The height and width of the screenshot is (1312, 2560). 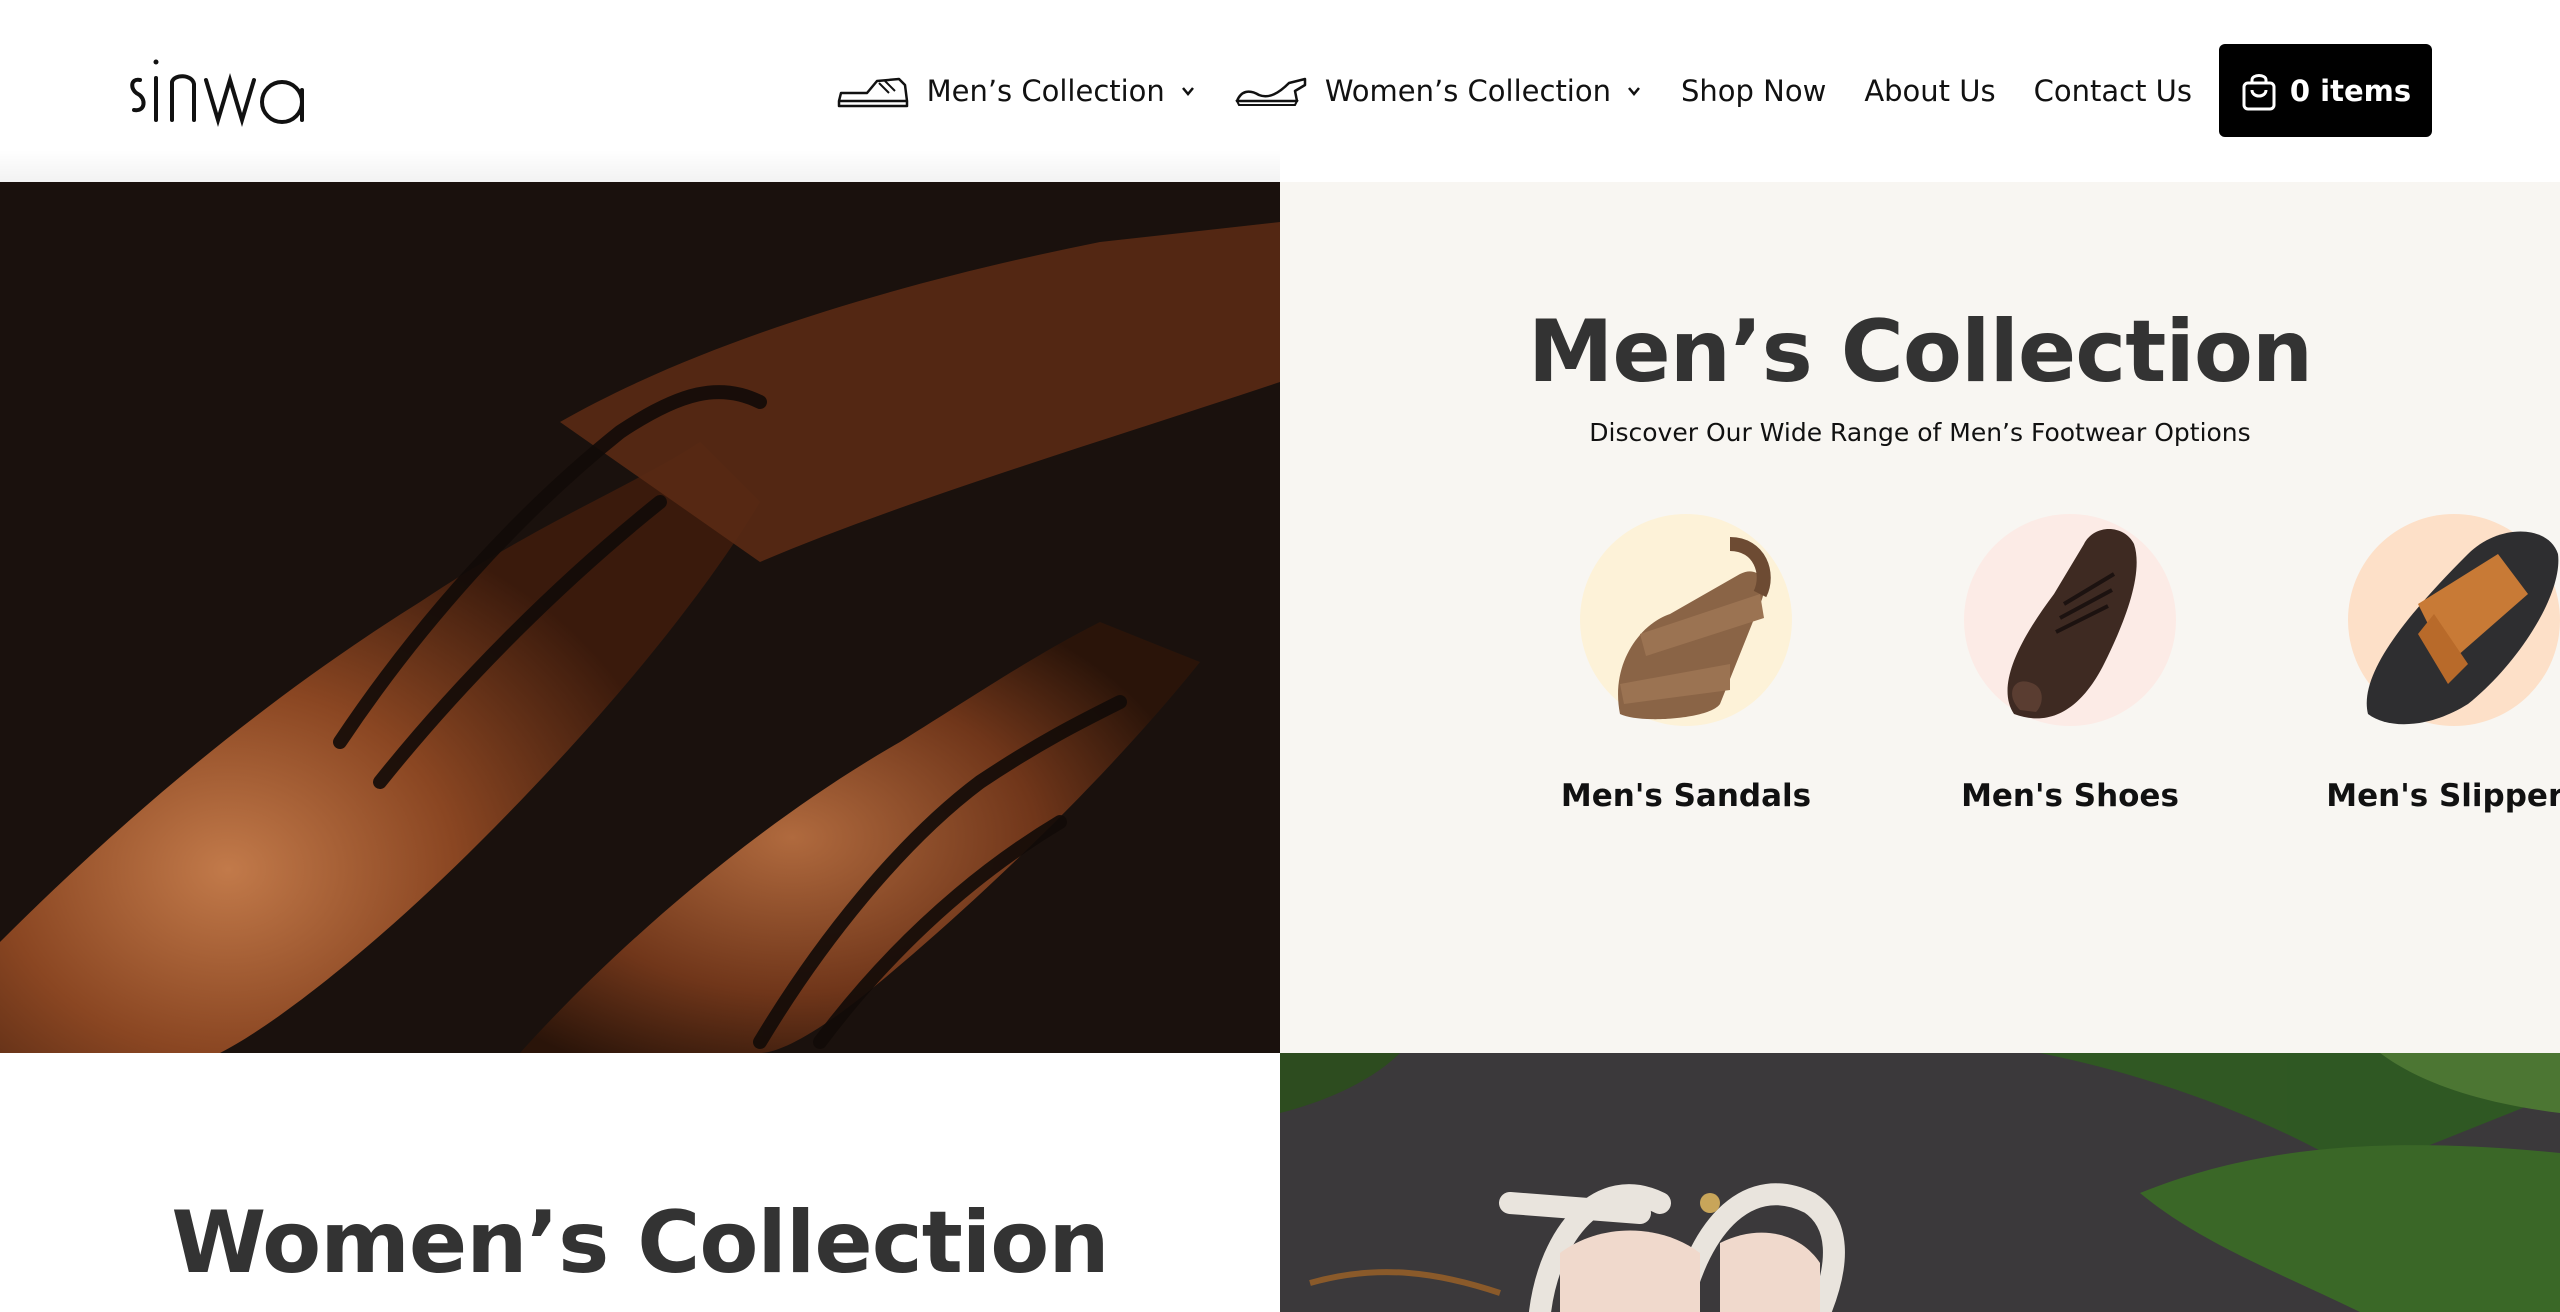 I want to click on mens-shoe-icon, so click(x=872, y=92).